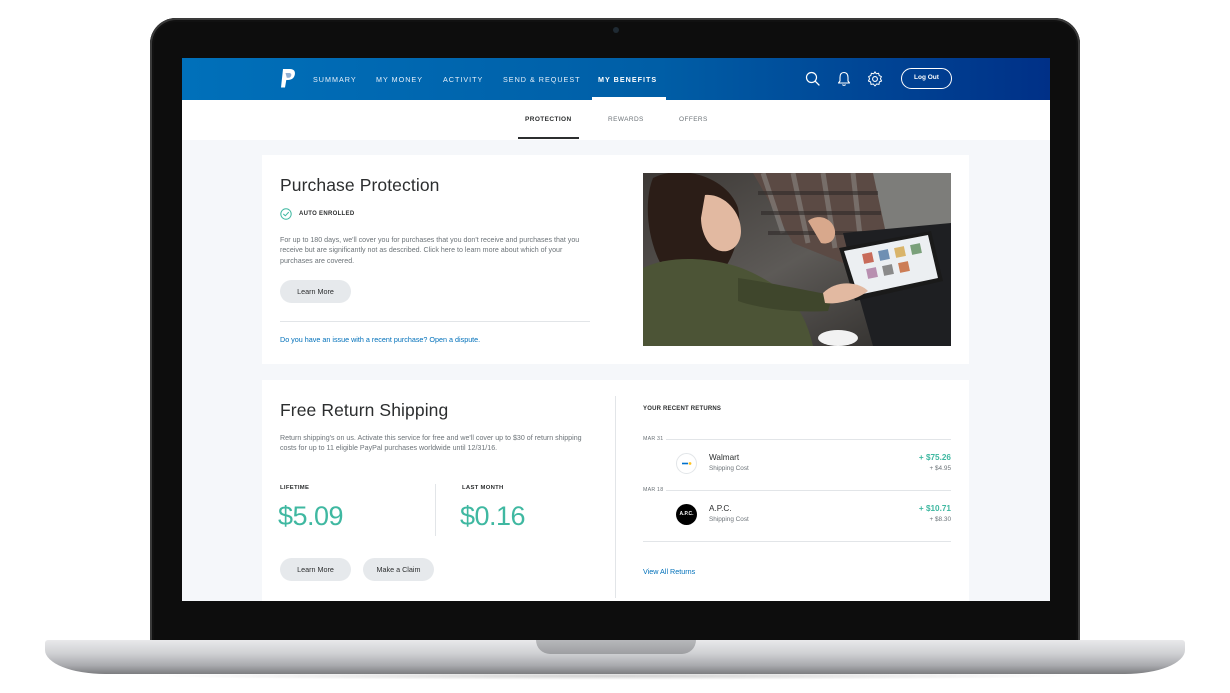 The height and width of the screenshot is (693, 1230). I want to click on make-claim-button: Make a Claim, so click(398, 569).